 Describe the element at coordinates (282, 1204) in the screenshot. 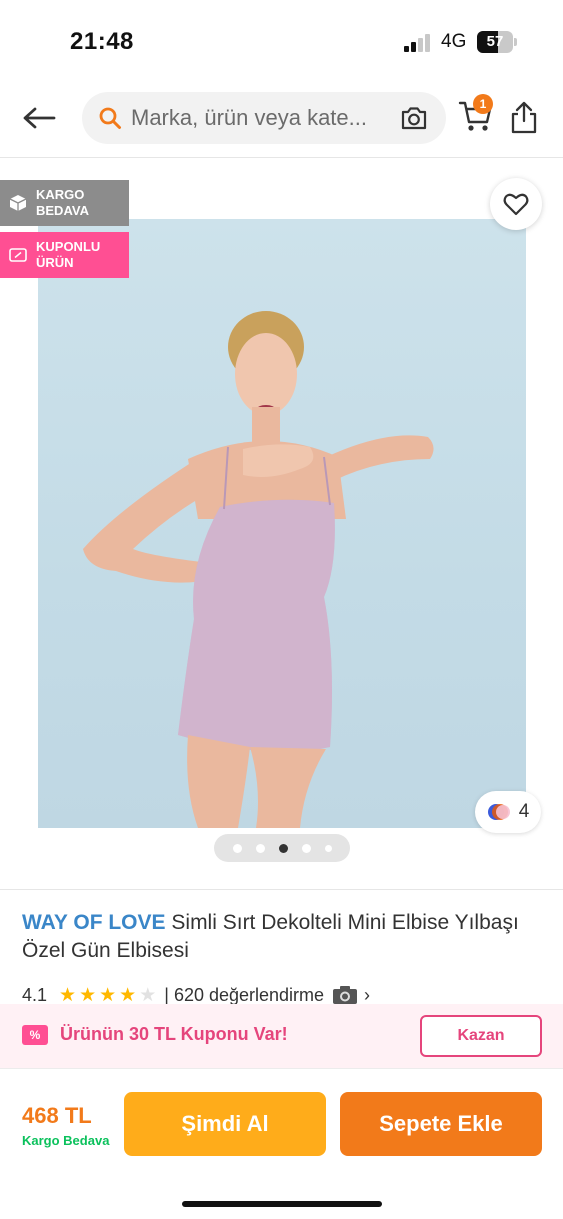

I see `home-indicator` at that location.